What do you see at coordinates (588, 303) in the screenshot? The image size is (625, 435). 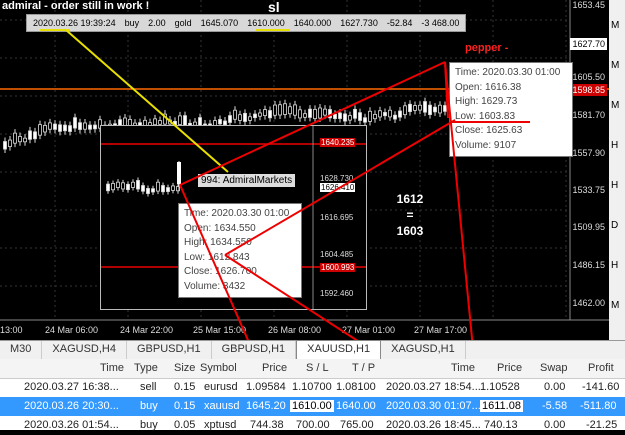 I see `y-tick: 1462.00` at bounding box center [588, 303].